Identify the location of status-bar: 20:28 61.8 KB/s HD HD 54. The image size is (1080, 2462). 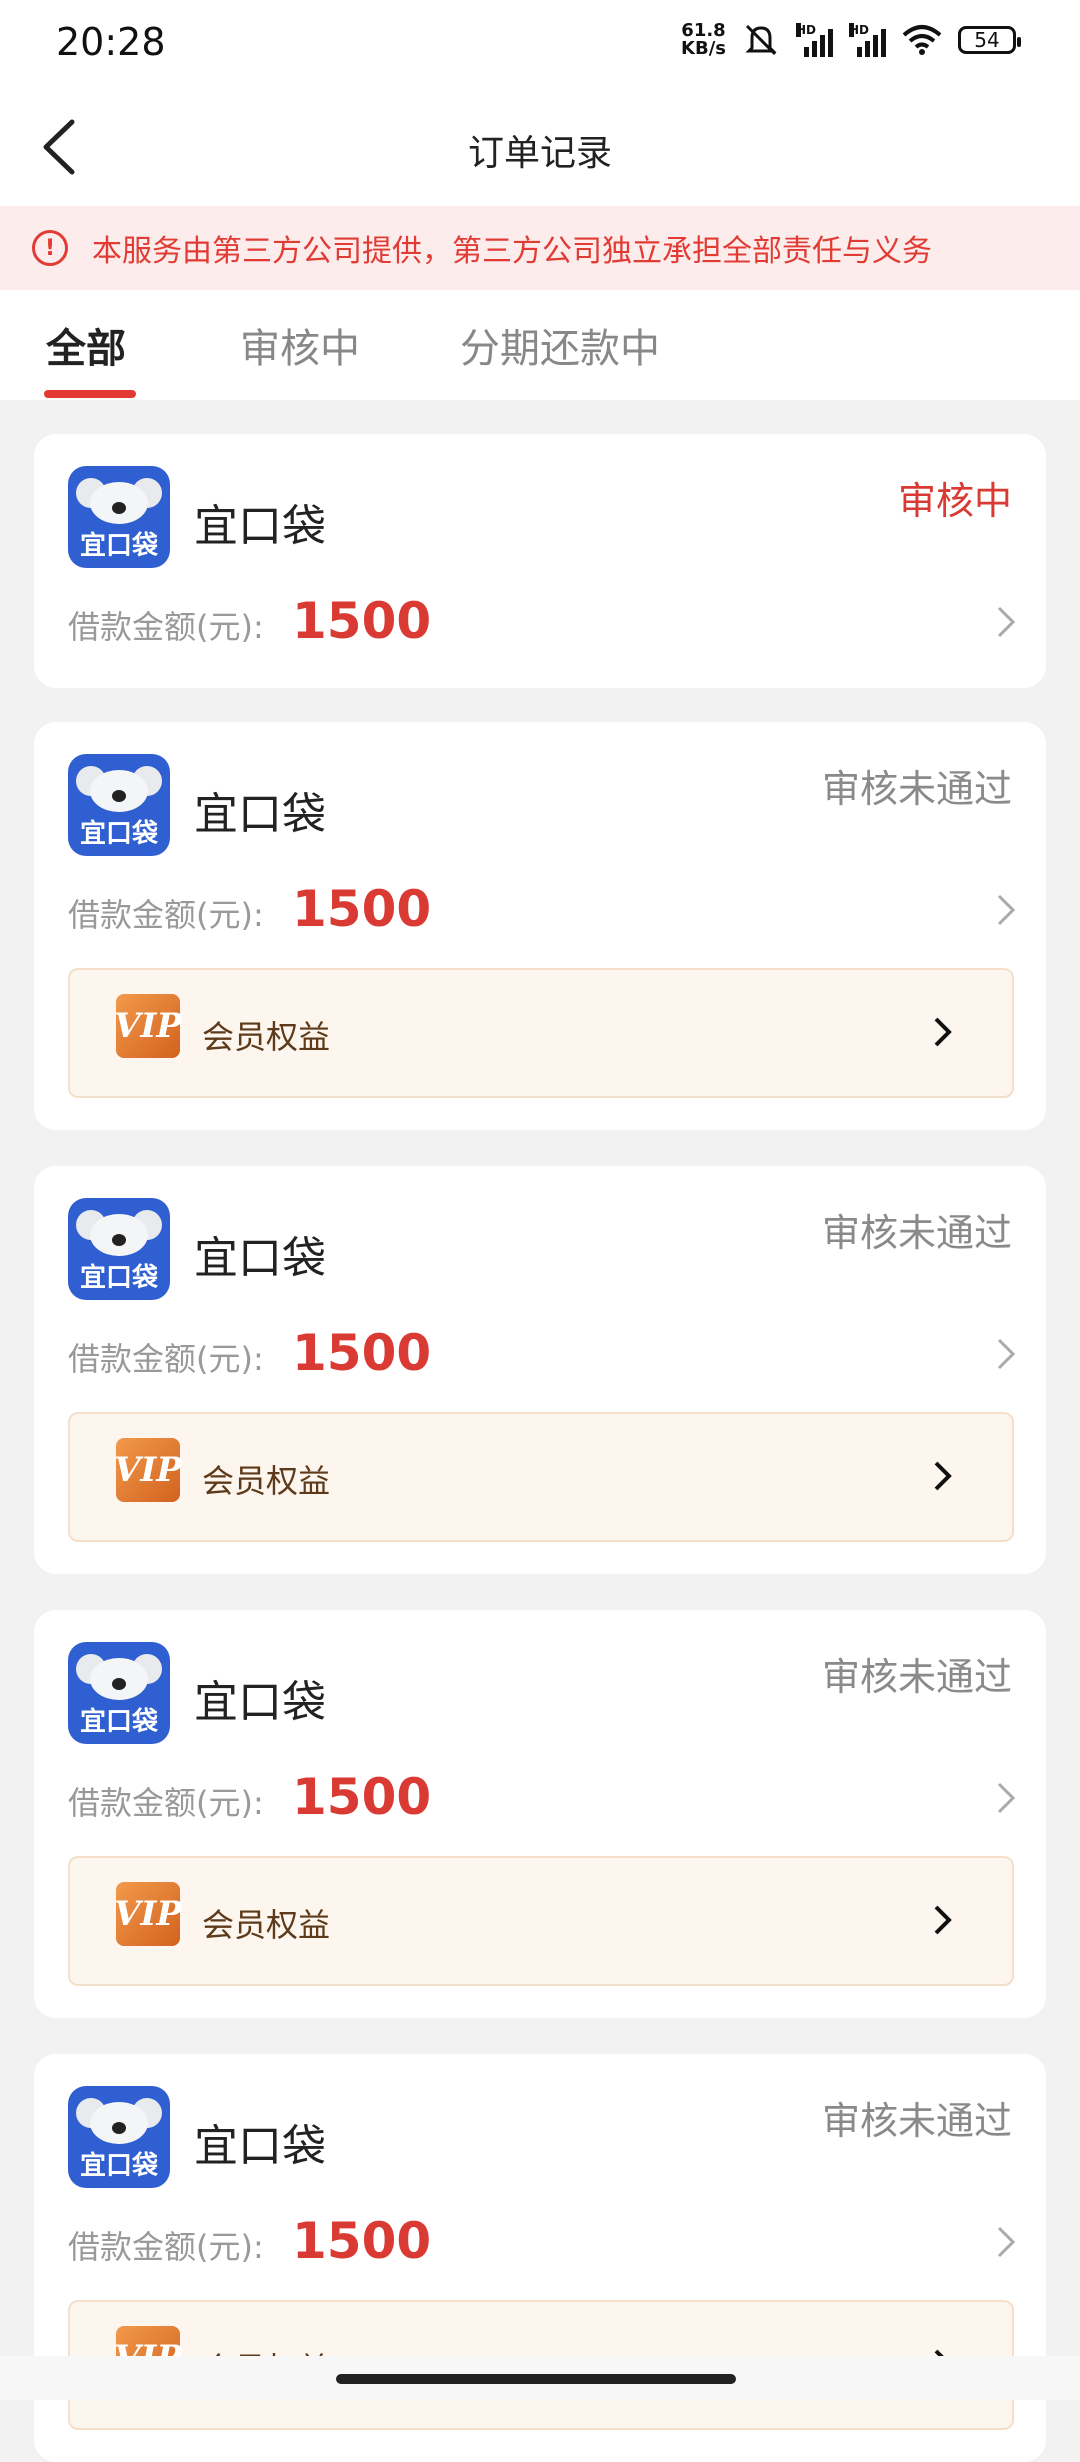
(540, 44).